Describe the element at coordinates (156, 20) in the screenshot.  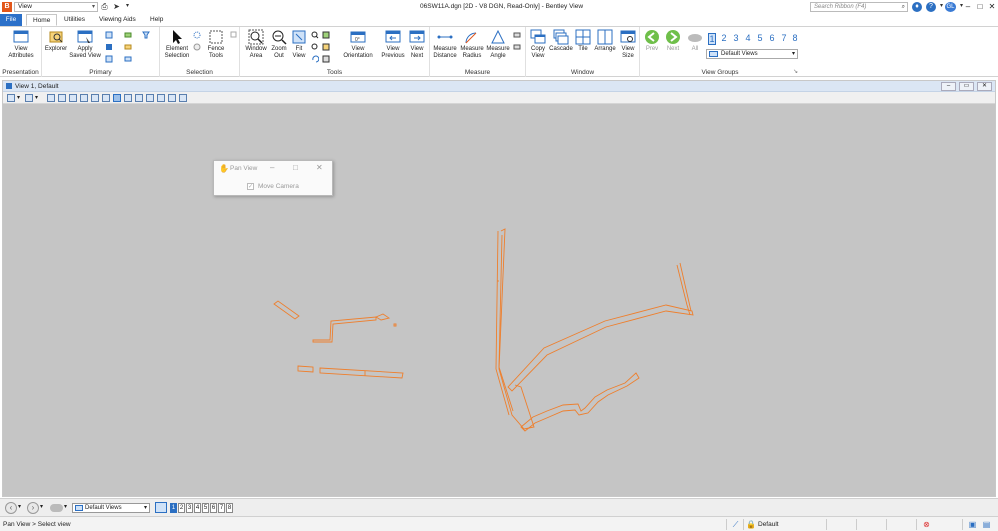
I see `tab-help: Help` at that location.